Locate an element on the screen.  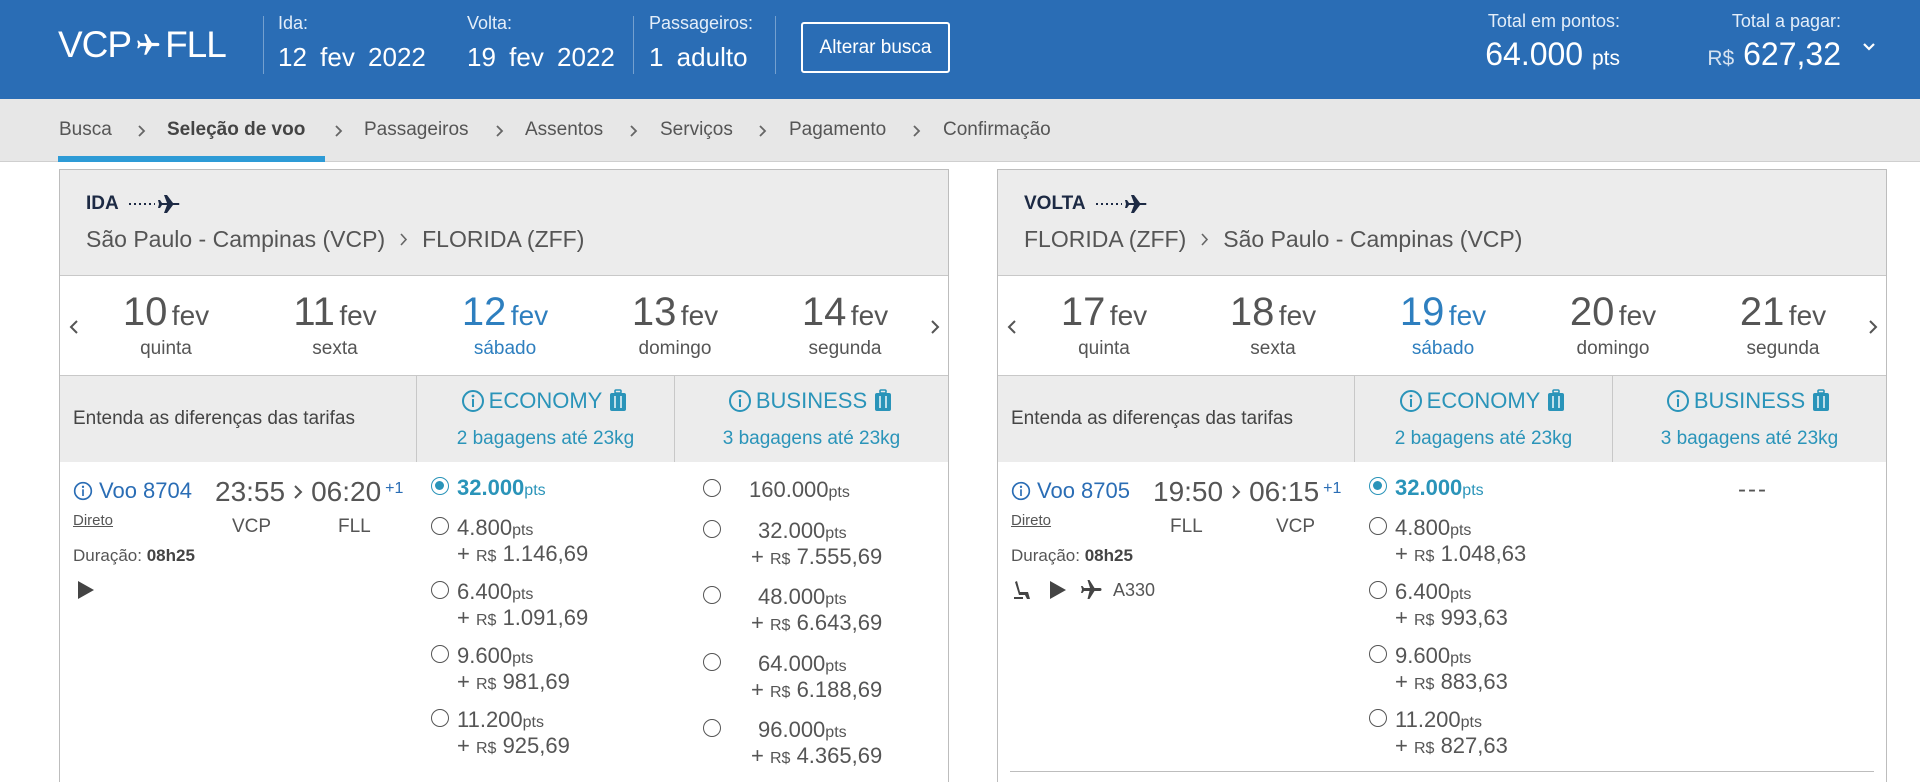
economy-baggage: 2 bagagens até 23kg is located at coordinates (545, 438).